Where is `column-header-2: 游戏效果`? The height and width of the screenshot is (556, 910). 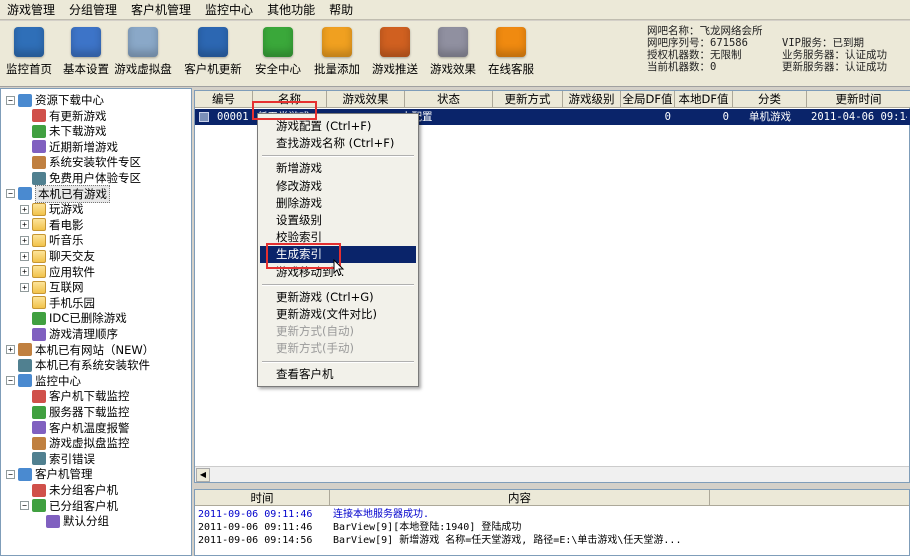 column-header-2: 游戏效果 is located at coordinates (366, 99).